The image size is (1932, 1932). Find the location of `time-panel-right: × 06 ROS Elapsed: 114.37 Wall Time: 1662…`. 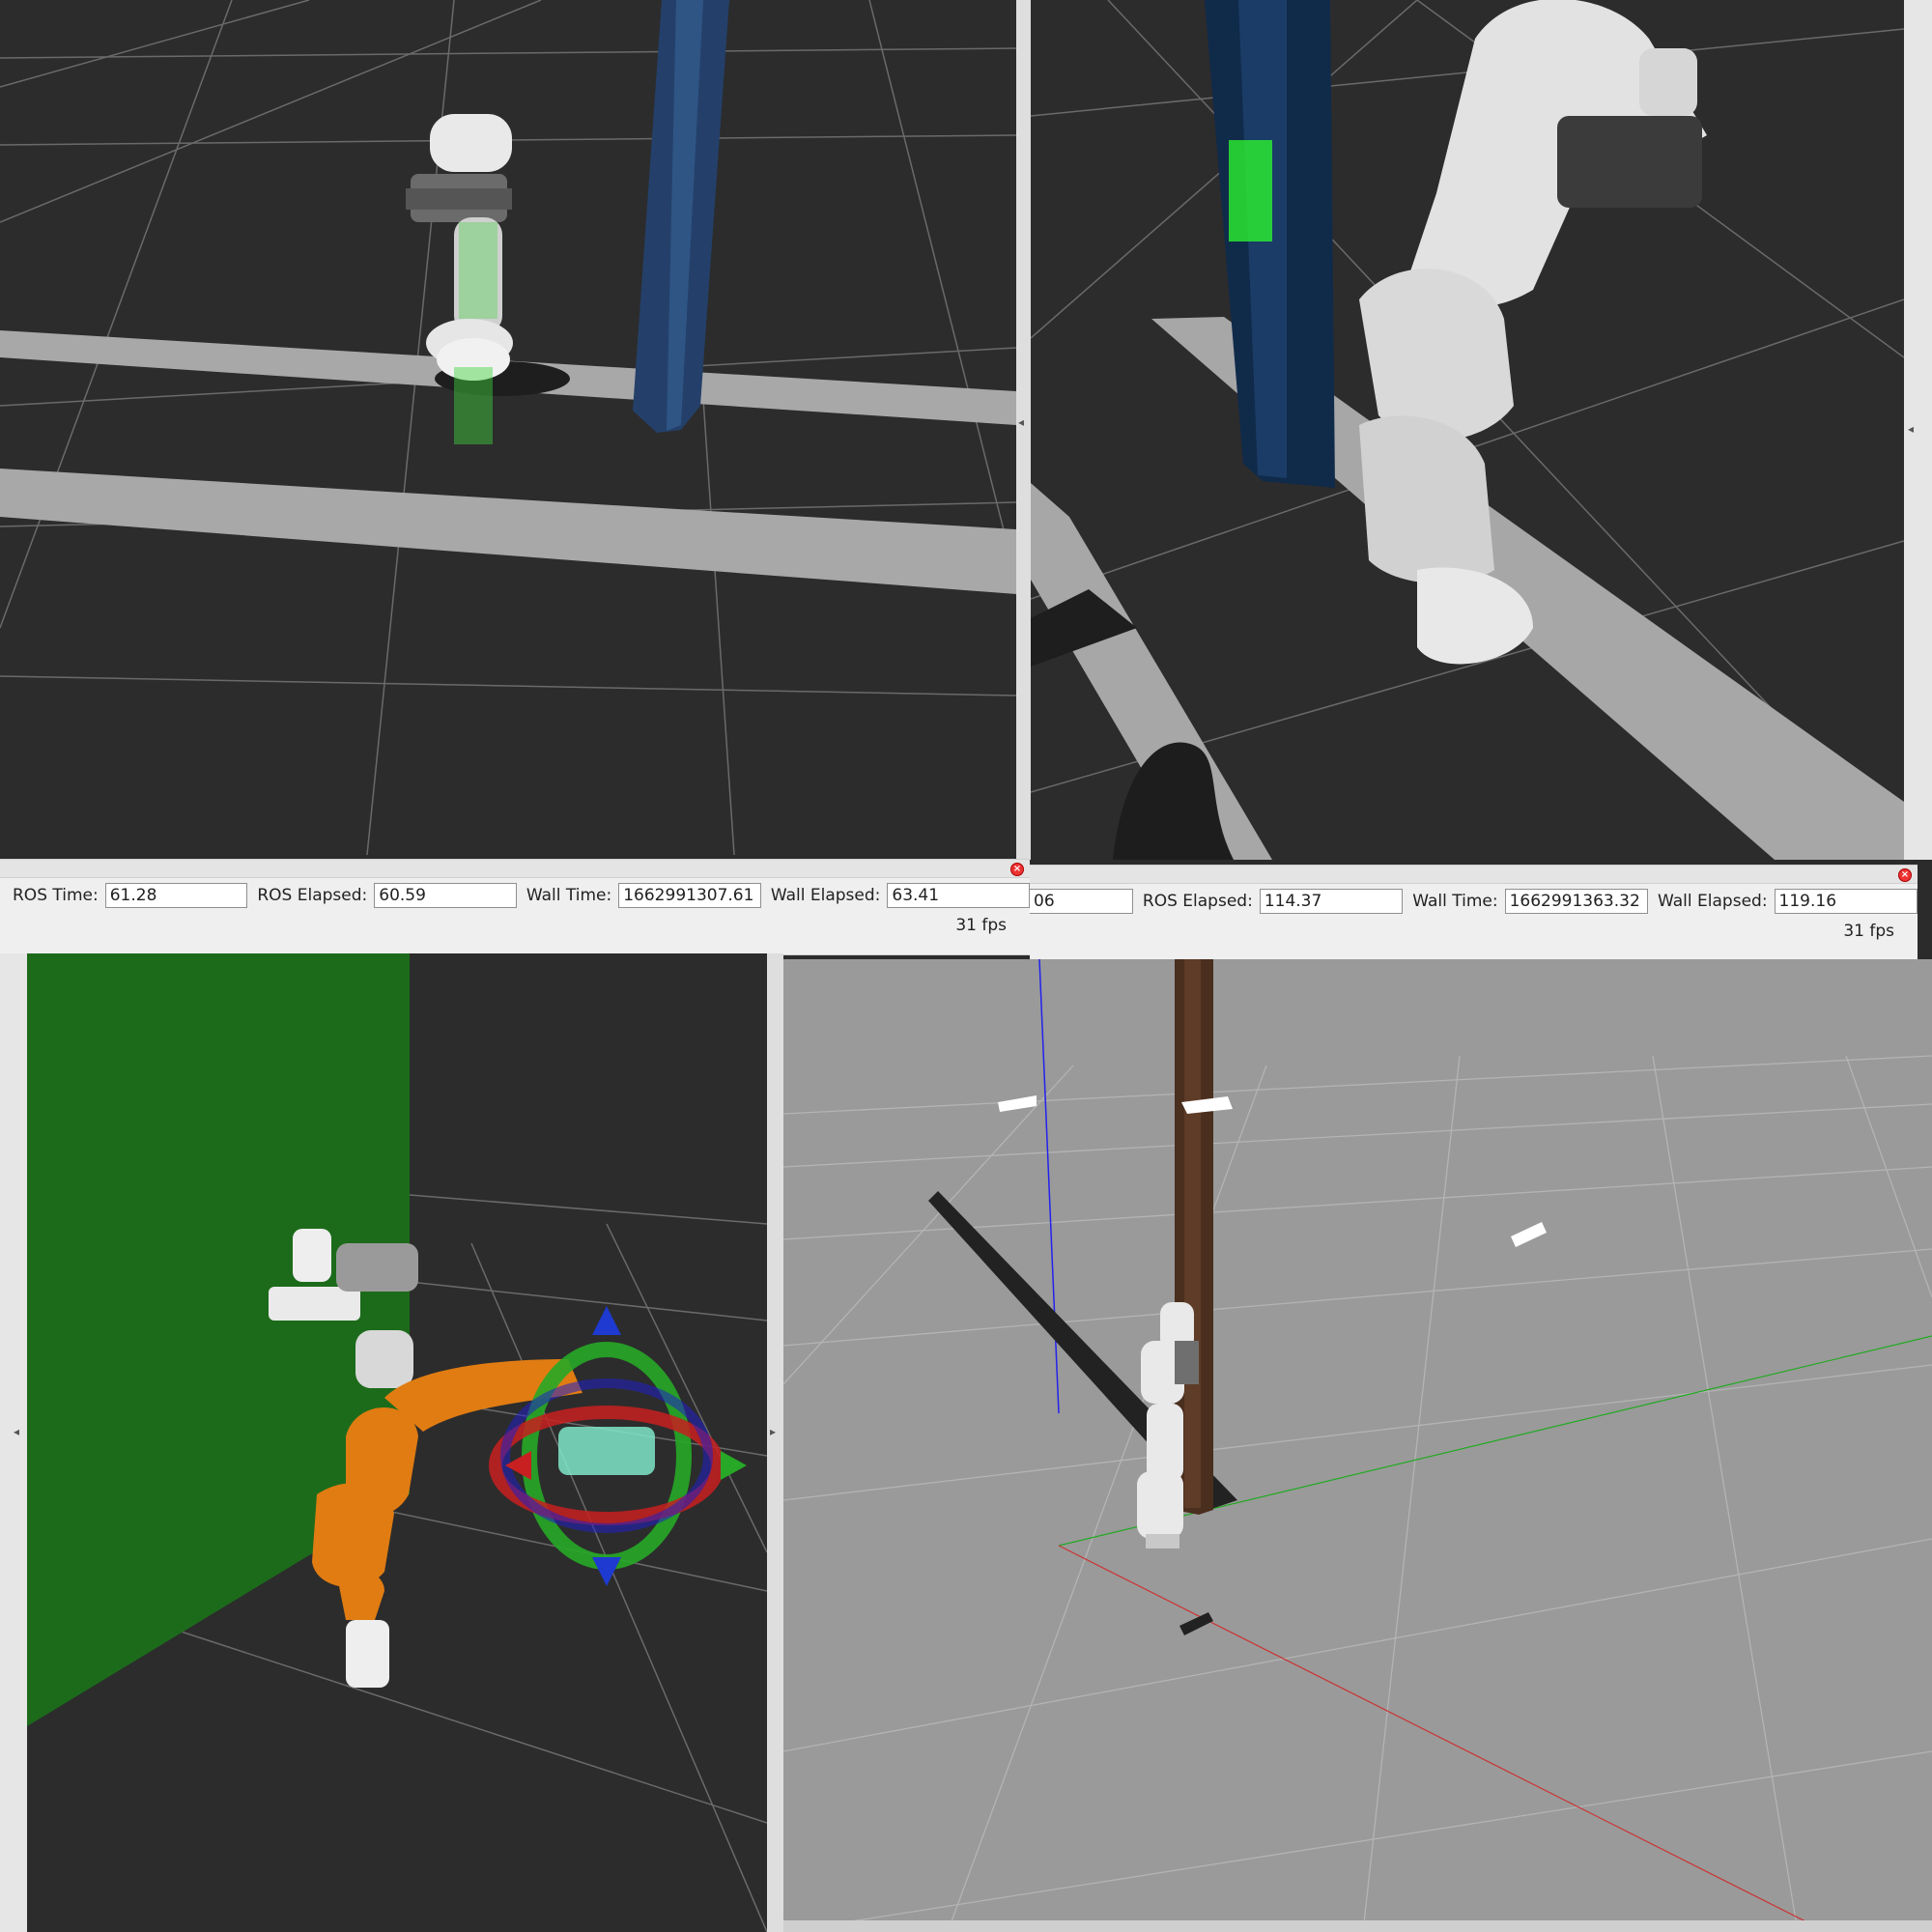

time-panel-right: × 06 ROS Elapsed: 114.37 Wall Time: 1662… is located at coordinates (1474, 913).